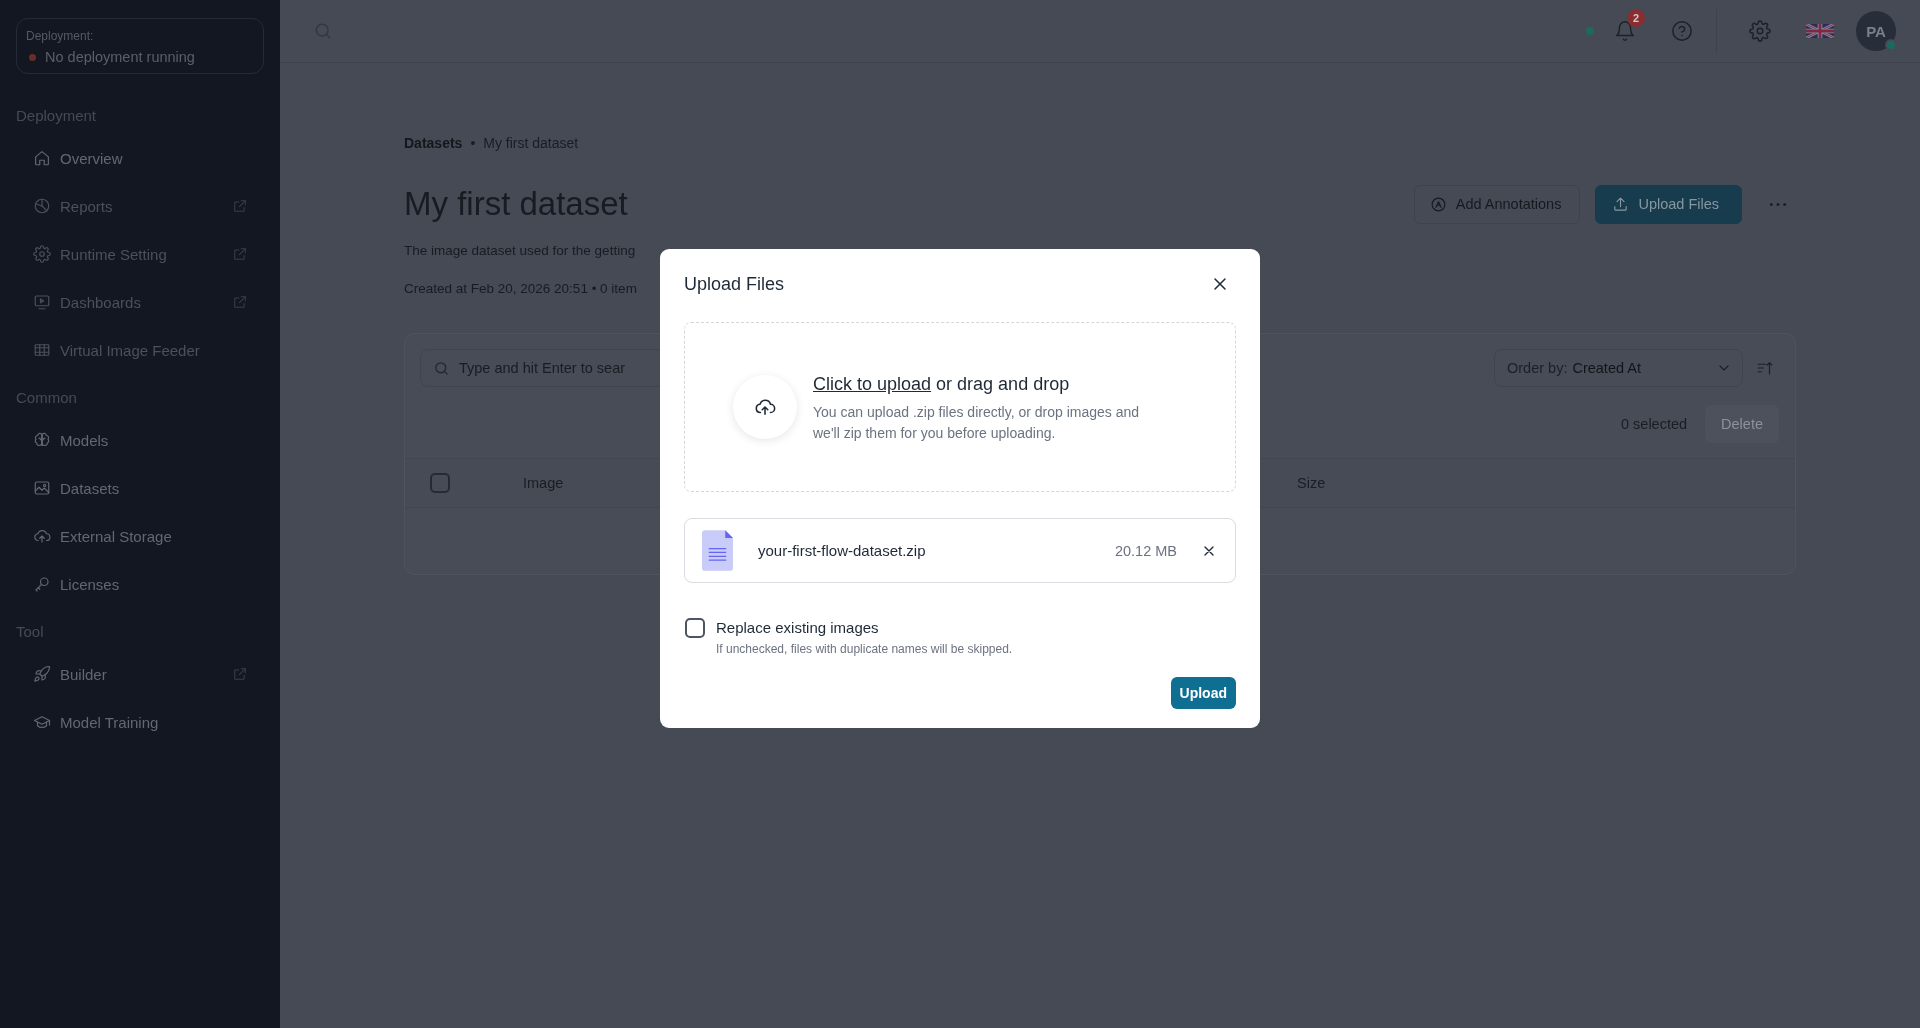 This screenshot has width=1920, height=1028. I want to click on more-icon, so click(1778, 204).